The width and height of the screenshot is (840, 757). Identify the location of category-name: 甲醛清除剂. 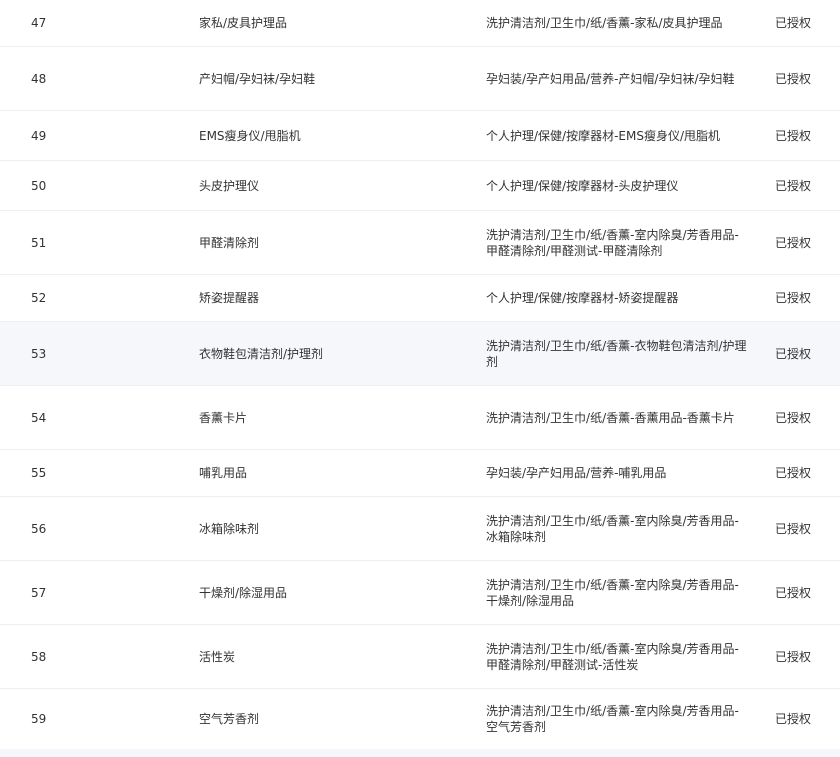
(229, 242).